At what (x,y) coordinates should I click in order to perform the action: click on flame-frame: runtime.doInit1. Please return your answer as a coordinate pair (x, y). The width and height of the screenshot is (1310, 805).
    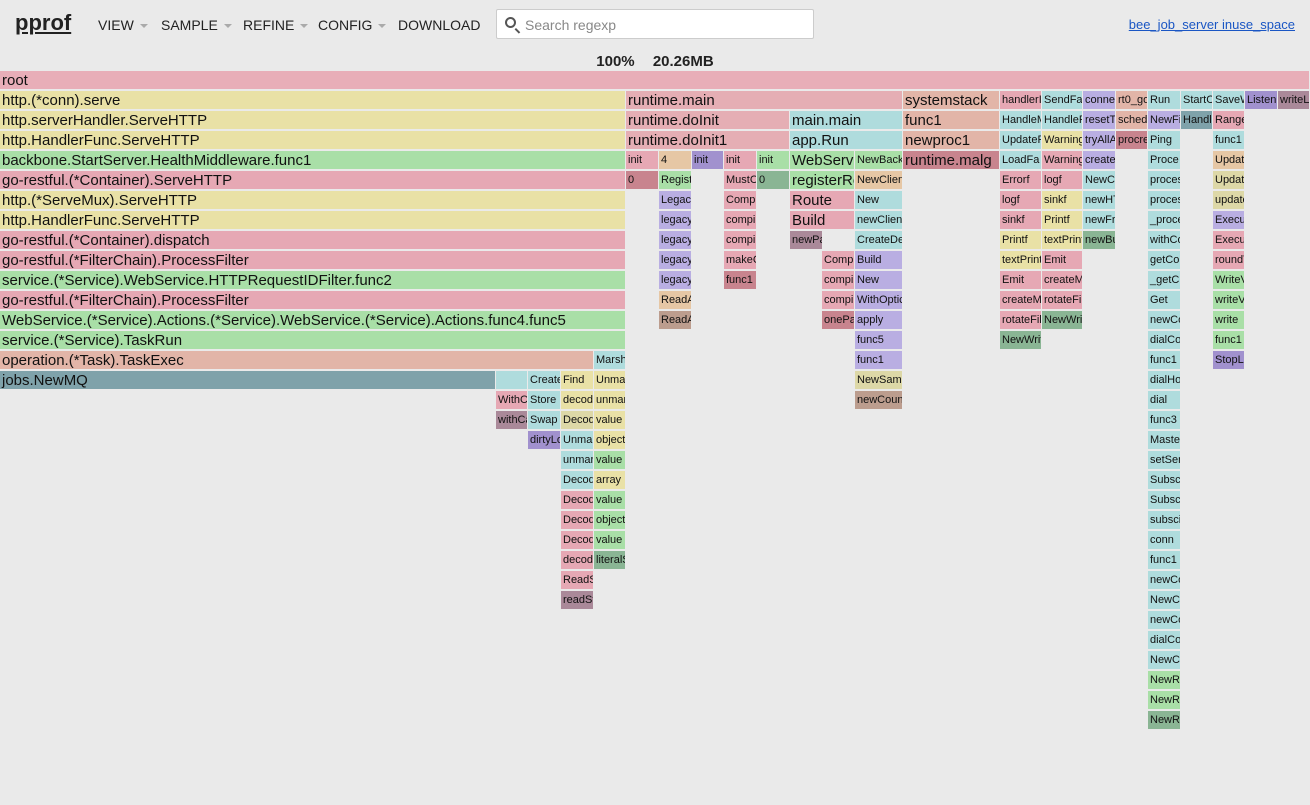
    Looking at the image, I should click on (708, 140).